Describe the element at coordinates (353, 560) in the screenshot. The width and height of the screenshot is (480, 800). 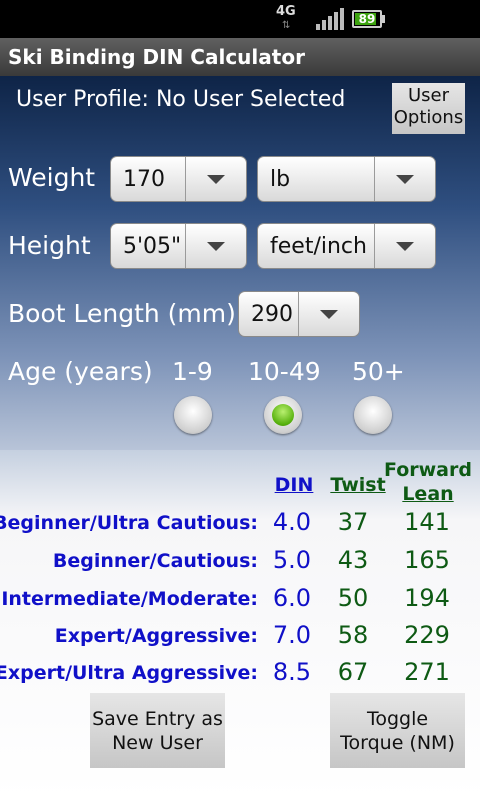
I see `twist-value: 43` at that location.